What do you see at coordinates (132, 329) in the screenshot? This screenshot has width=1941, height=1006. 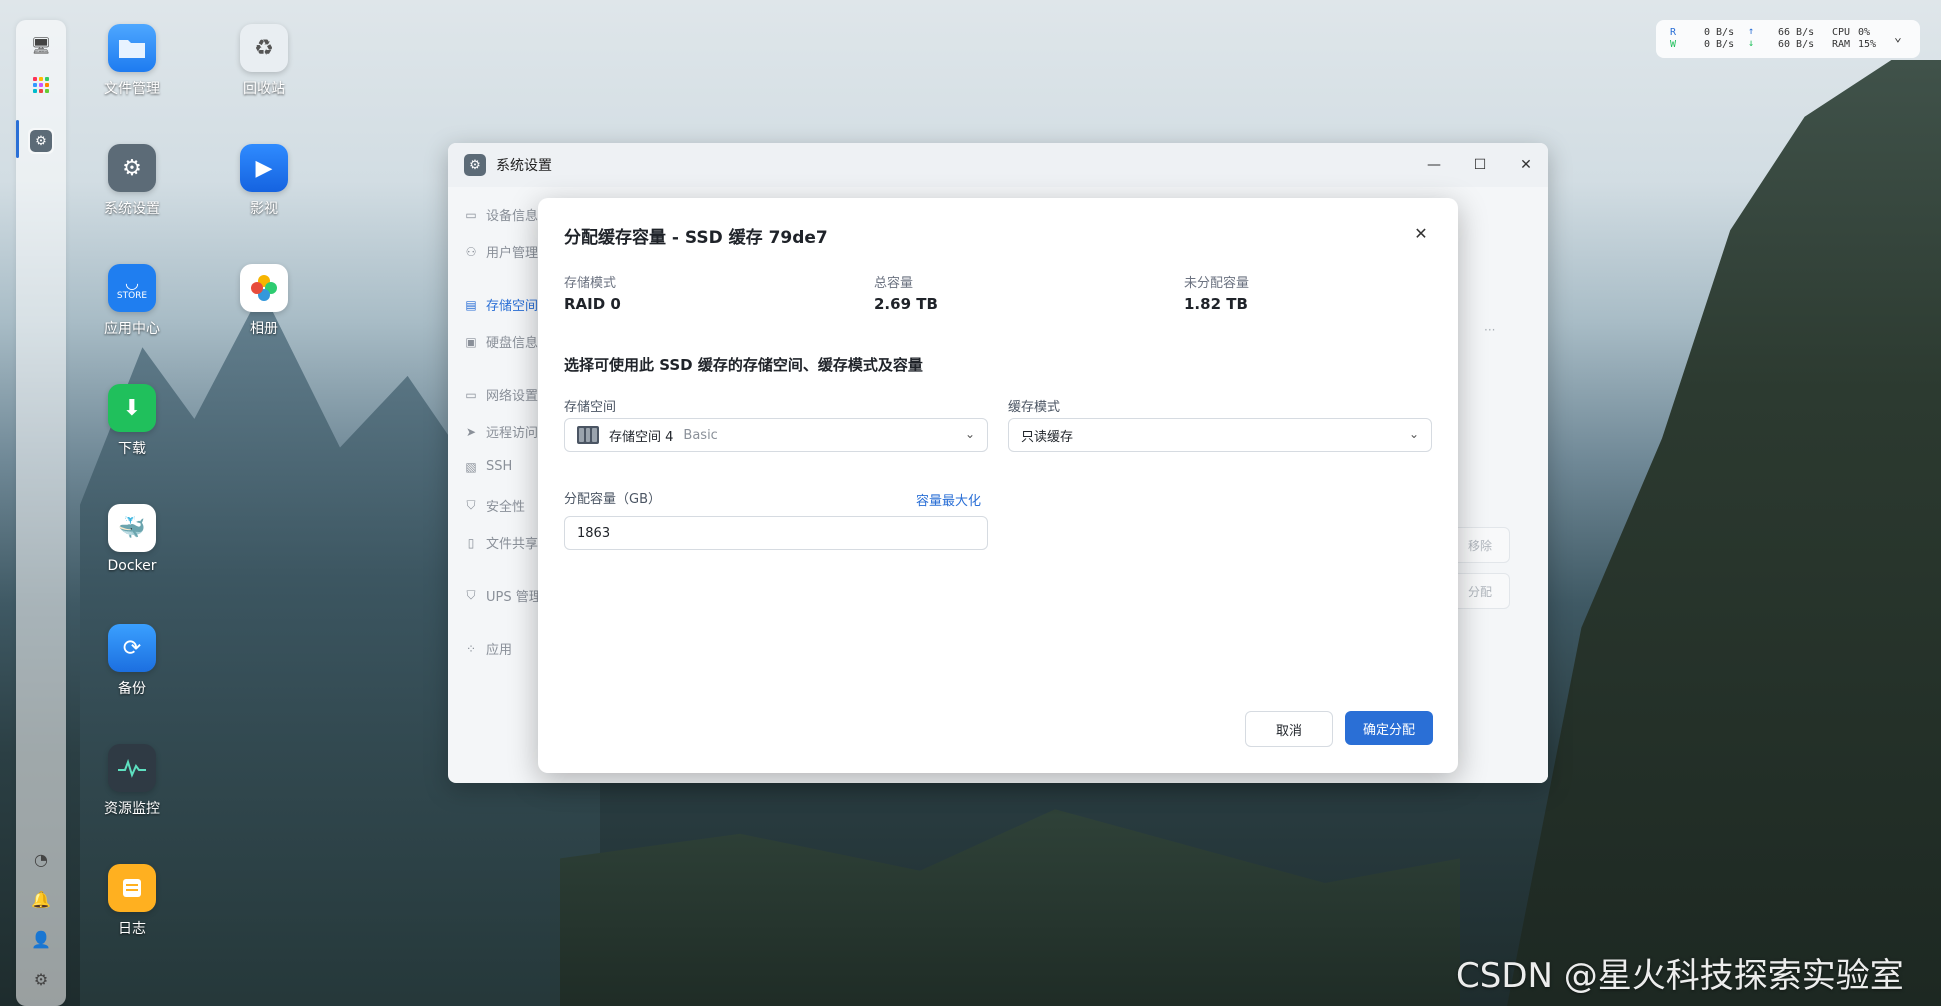 I see `desktop-icon-label: 应用中心` at bounding box center [132, 329].